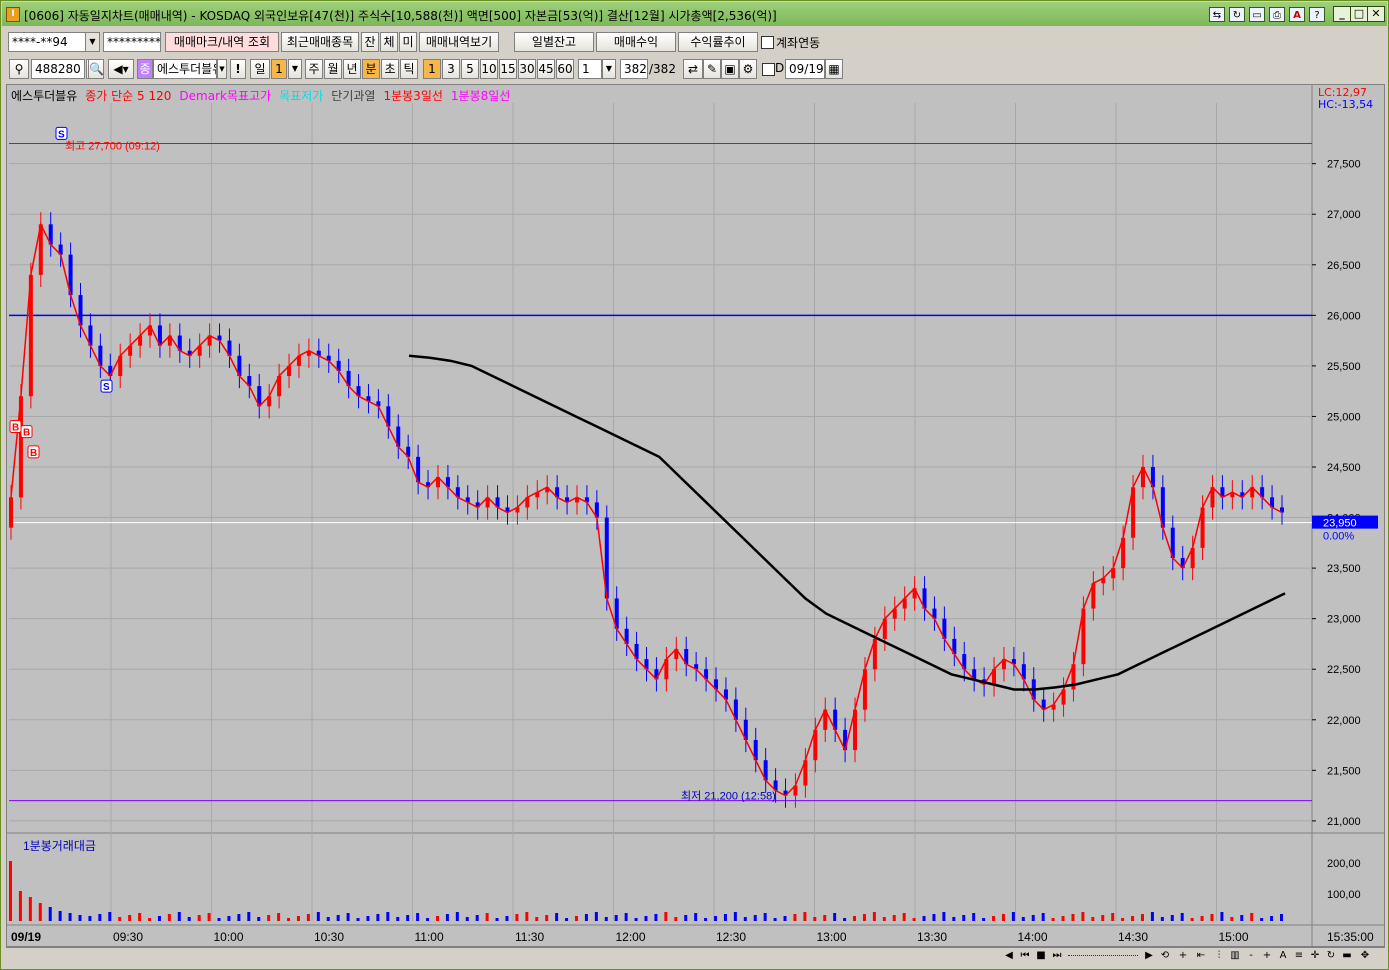 The height and width of the screenshot is (970, 1389). I want to click on period-year-button: 년, so click(352, 69).